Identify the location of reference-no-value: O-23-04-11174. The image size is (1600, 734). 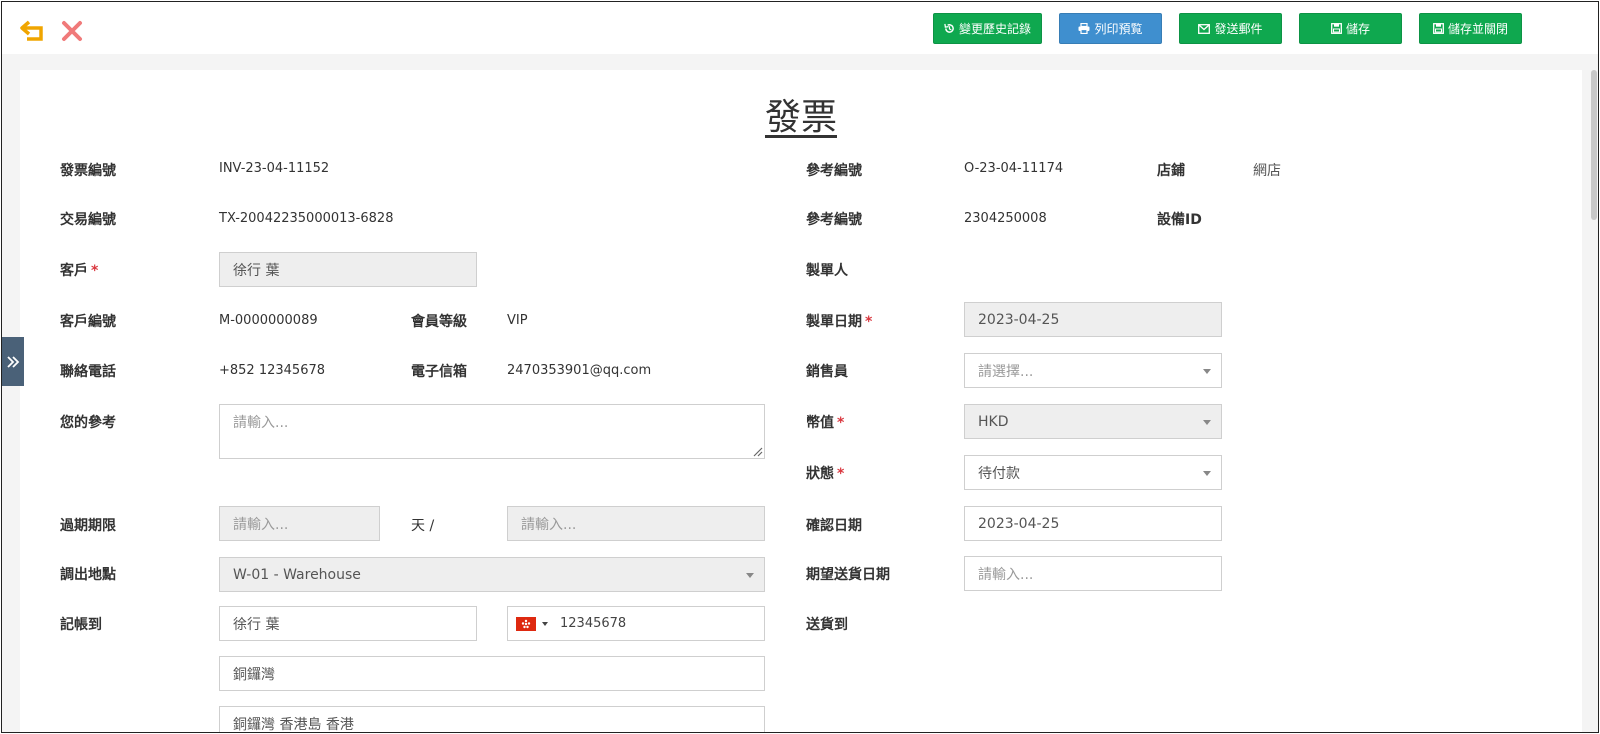
(1014, 168).